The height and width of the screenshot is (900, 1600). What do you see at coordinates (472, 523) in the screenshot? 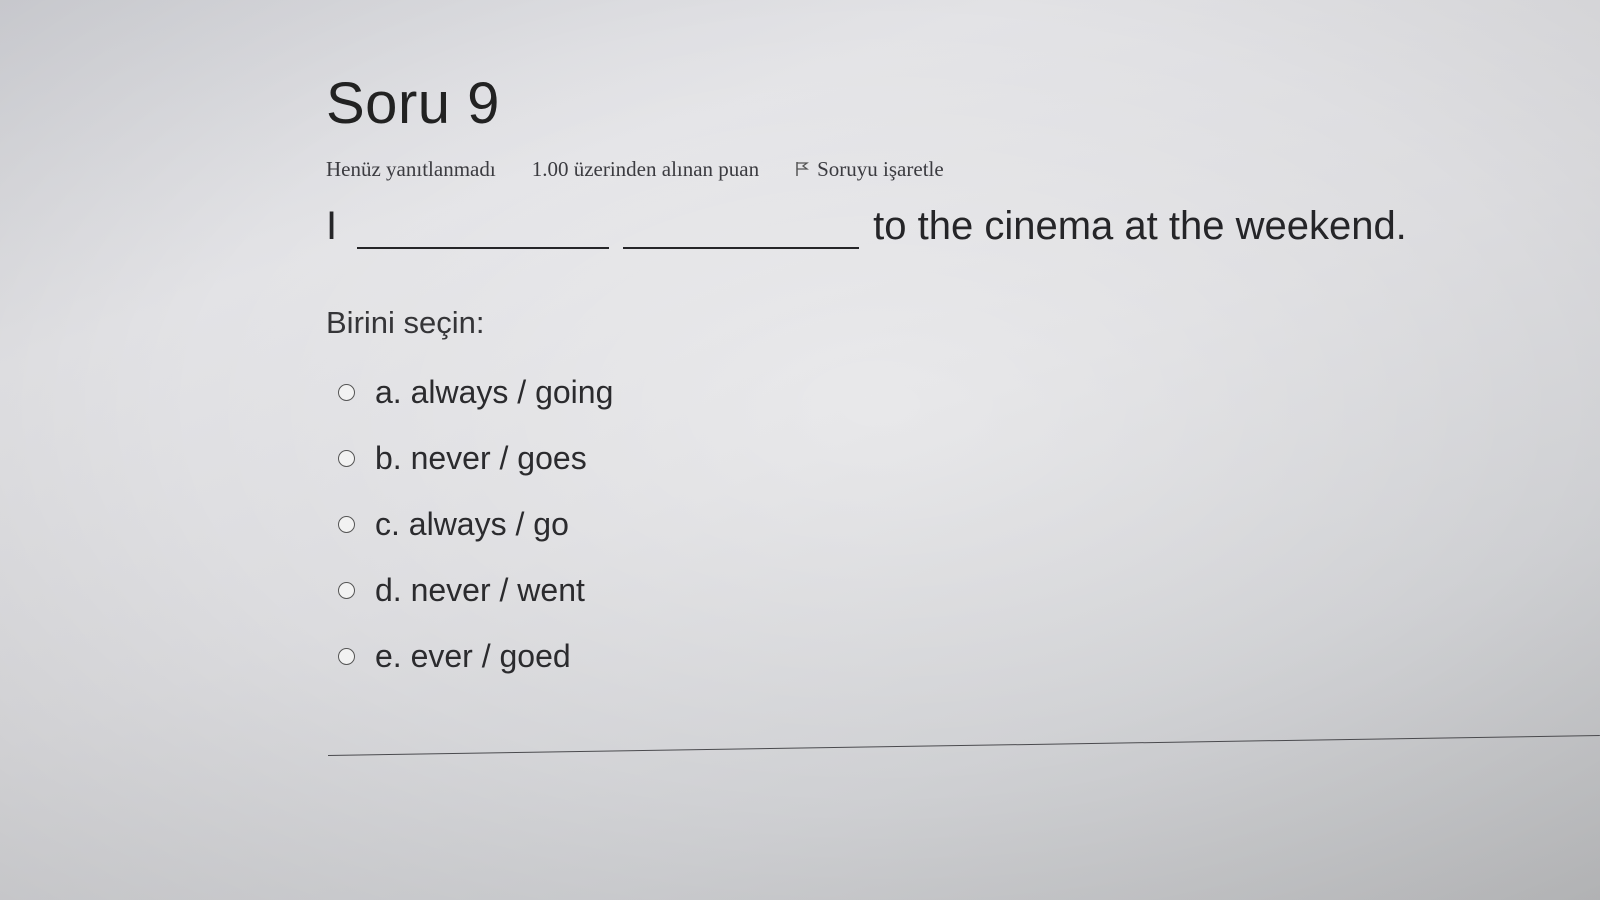
I see `answer-label: c. always / go` at bounding box center [472, 523].